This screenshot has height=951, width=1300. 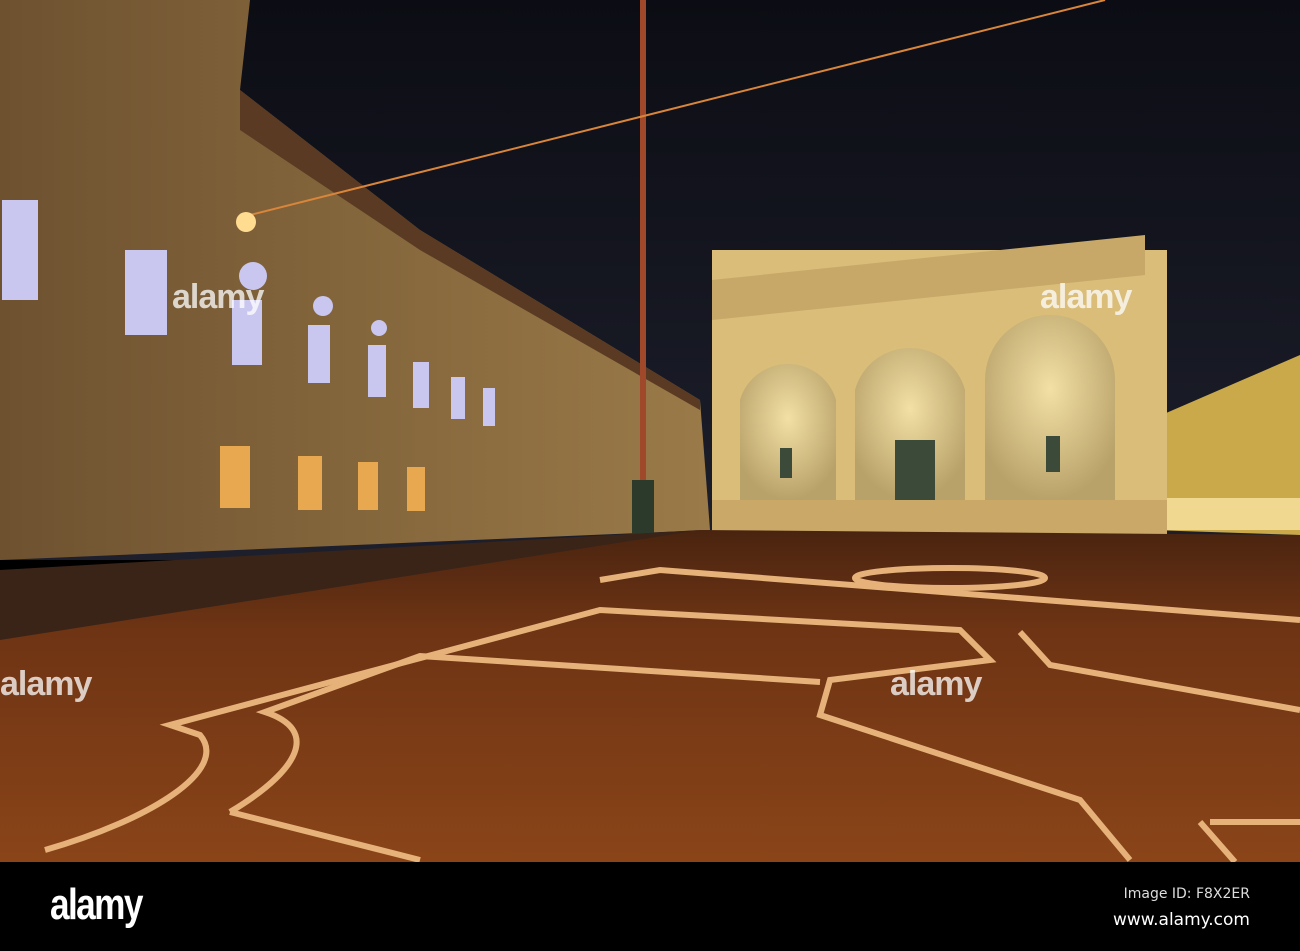 I want to click on alamy-logo: alamy, so click(x=96, y=904).